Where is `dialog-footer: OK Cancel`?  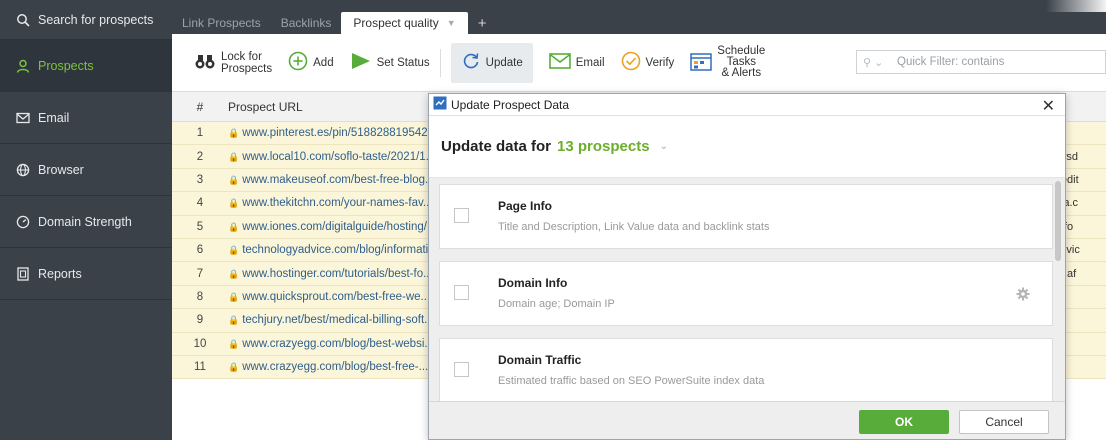
dialog-footer: OK Cancel is located at coordinates (747, 420).